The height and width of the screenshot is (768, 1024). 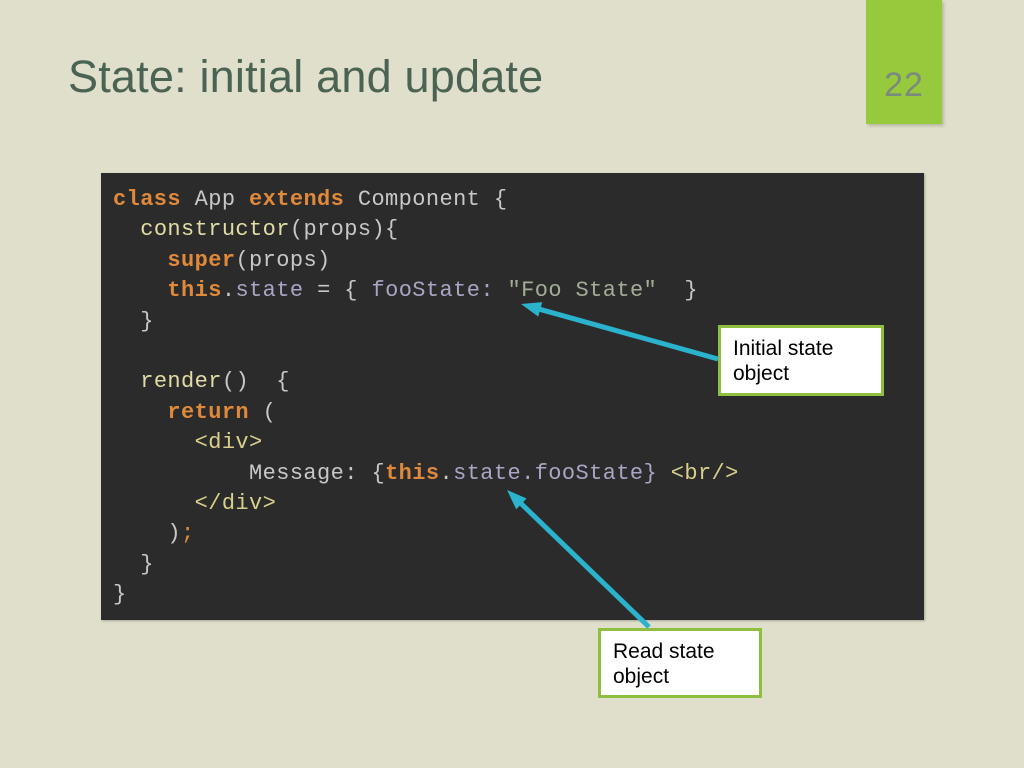 I want to click on code-token: Message:, so click(x=242, y=473).